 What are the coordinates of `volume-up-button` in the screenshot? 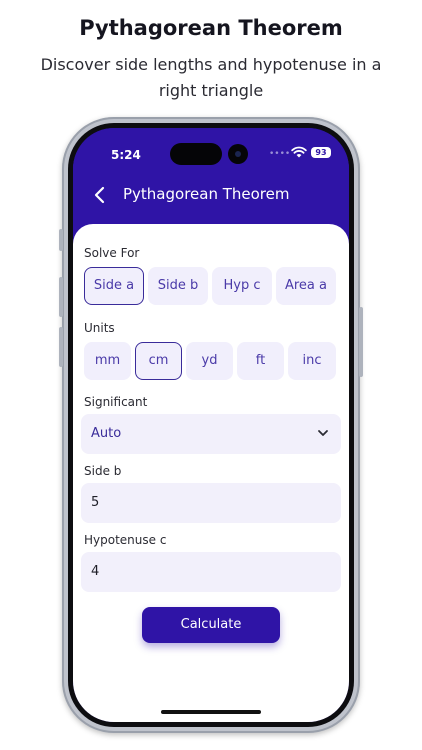 It's located at (61, 297).